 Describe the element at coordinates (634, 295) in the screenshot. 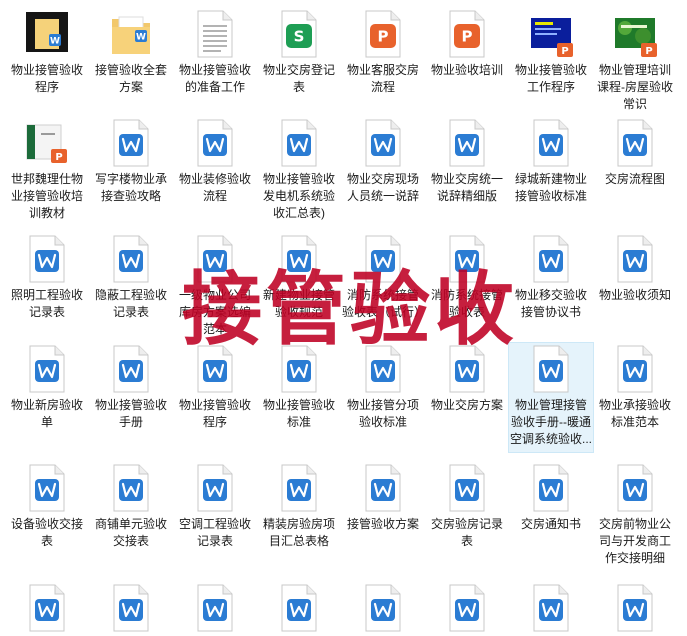

I see `file-label: 物业验收须知` at that location.